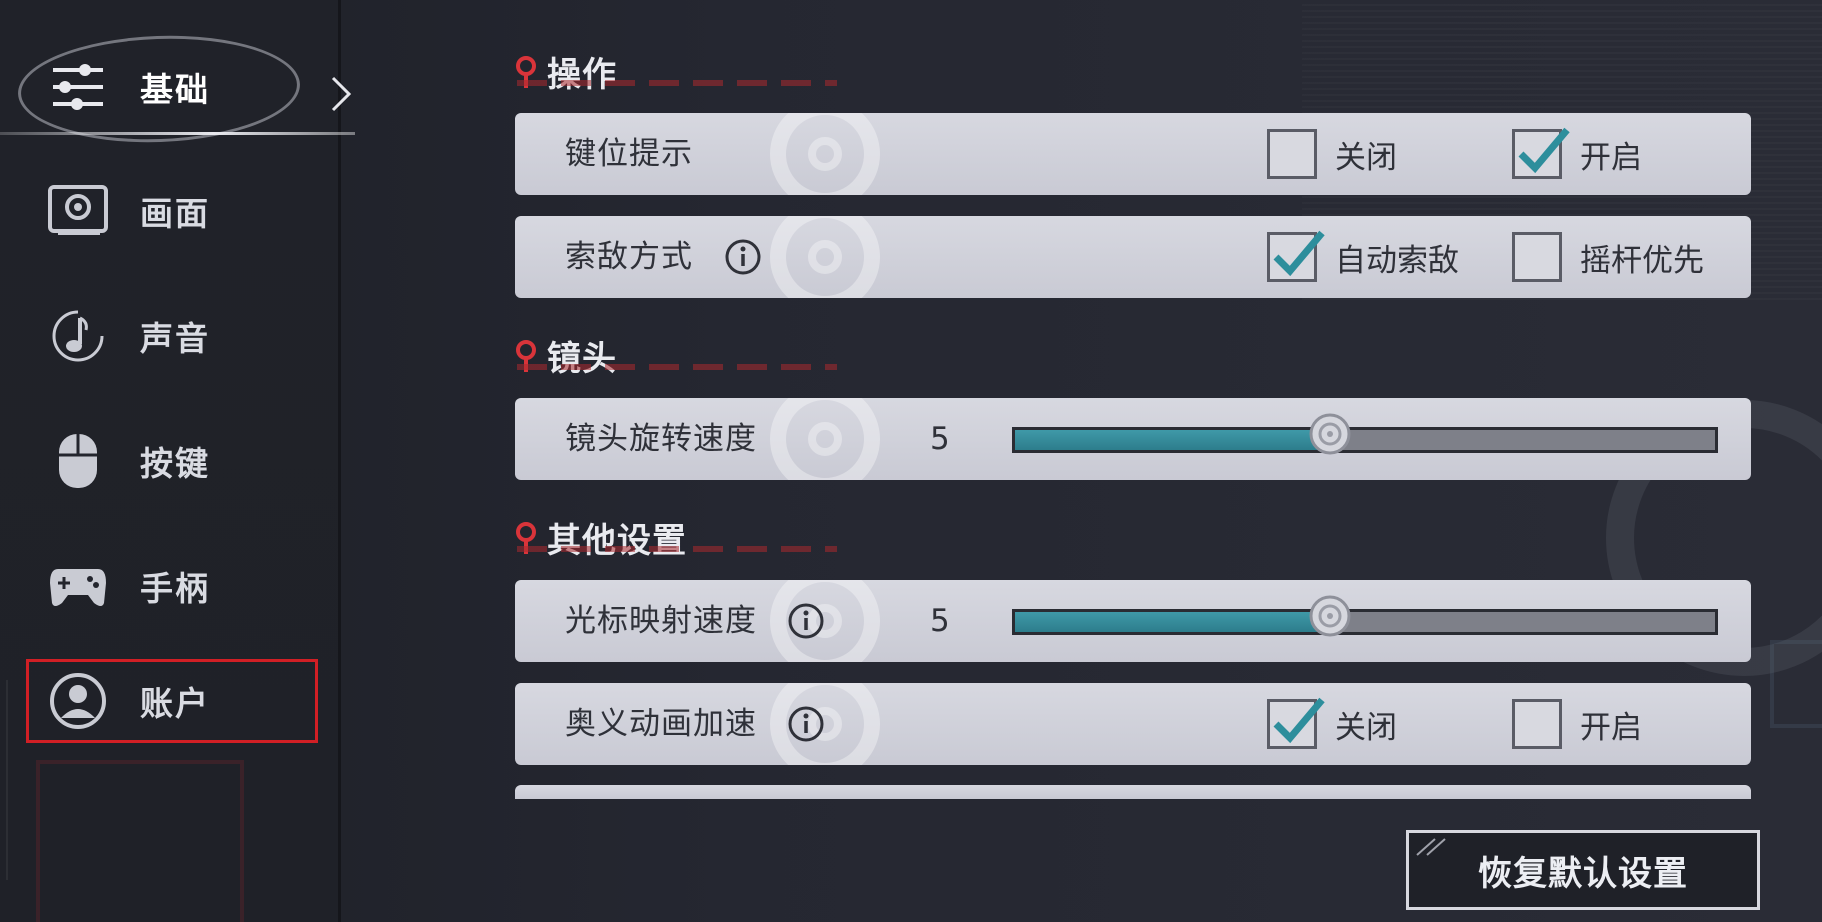 The image size is (1822, 922). What do you see at coordinates (1332, 724) in the screenshot?
I see `option-ultimate-anim-off: 关闭` at bounding box center [1332, 724].